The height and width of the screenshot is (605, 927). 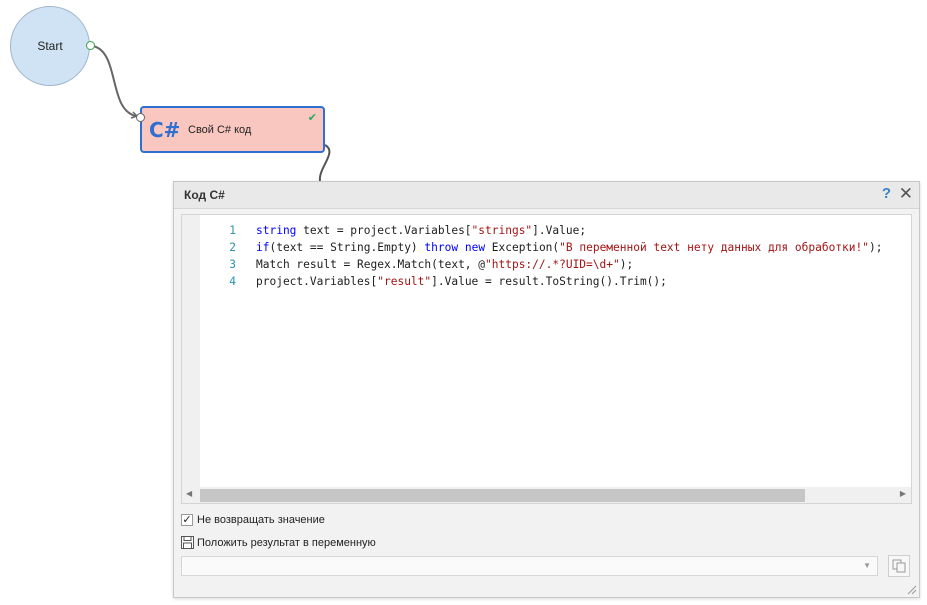 What do you see at coordinates (165, 129) in the screenshot?
I see `csharp-logo-icon: C#` at bounding box center [165, 129].